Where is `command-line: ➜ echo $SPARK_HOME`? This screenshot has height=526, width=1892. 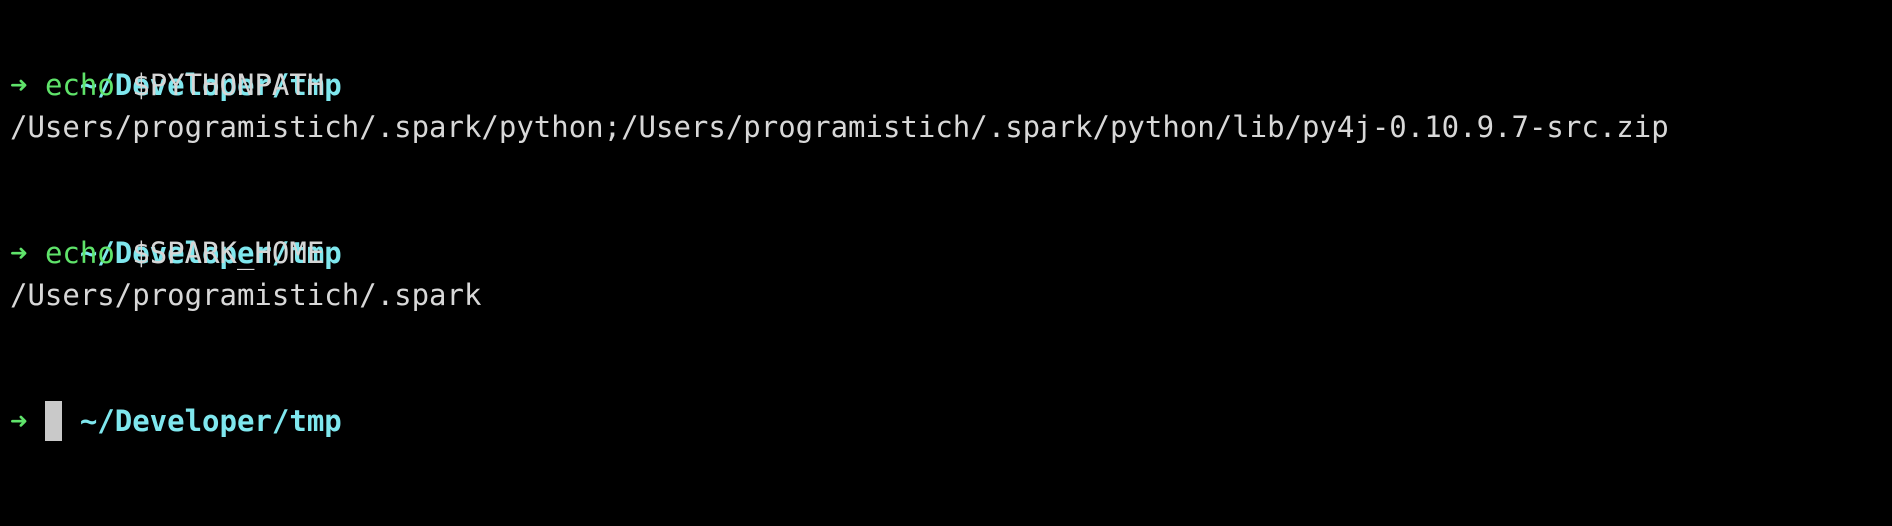 command-line: ➜ echo $SPARK_HOME is located at coordinates (951, 253).